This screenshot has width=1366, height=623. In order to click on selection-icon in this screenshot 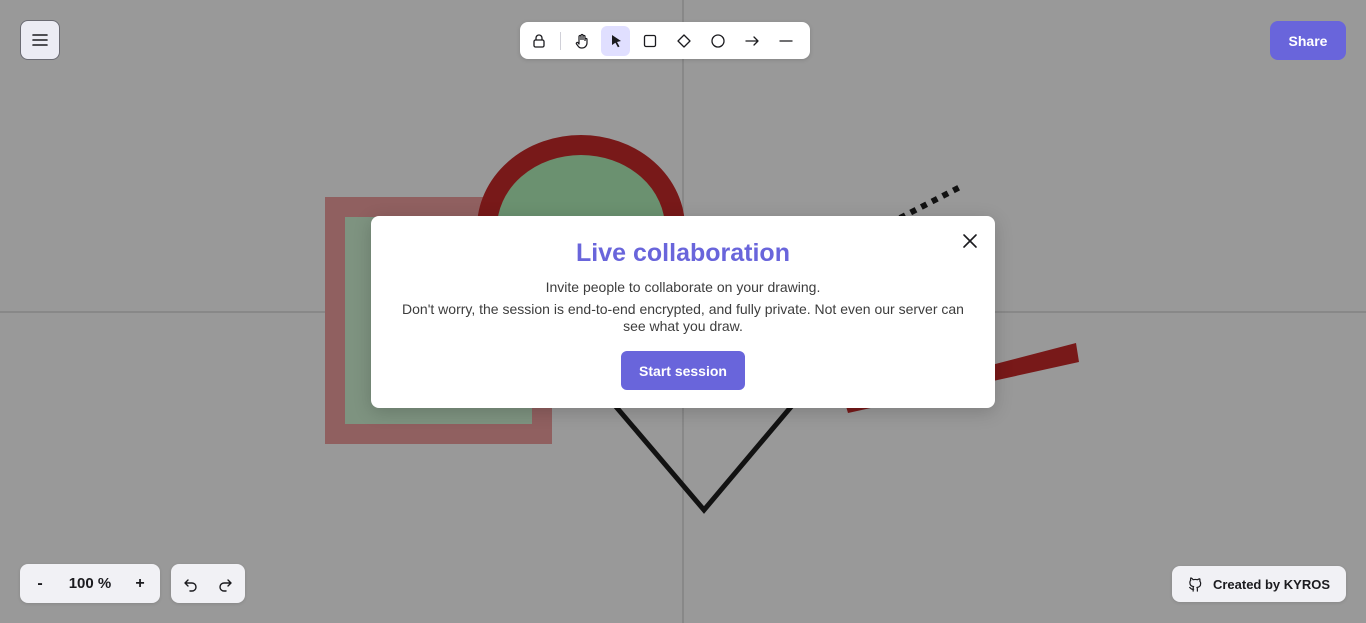, I will do `click(616, 40)`.